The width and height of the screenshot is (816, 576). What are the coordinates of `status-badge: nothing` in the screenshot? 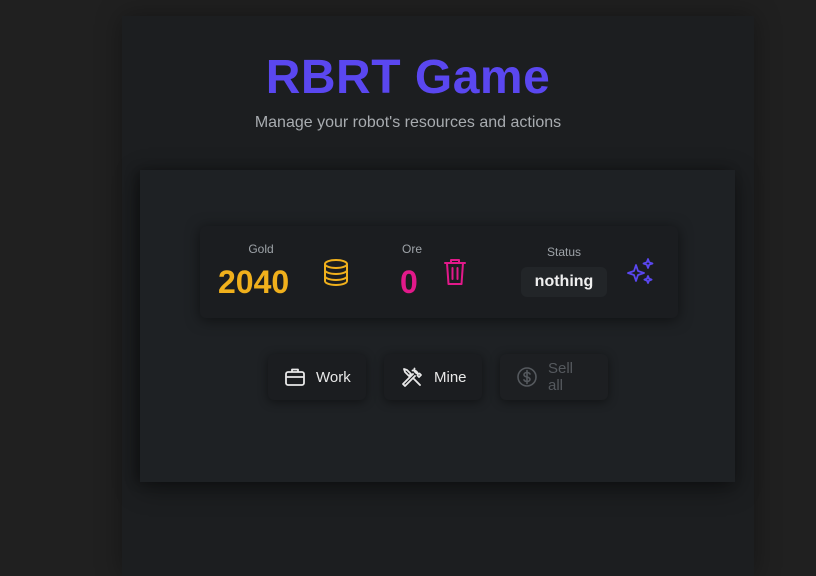 It's located at (564, 282).